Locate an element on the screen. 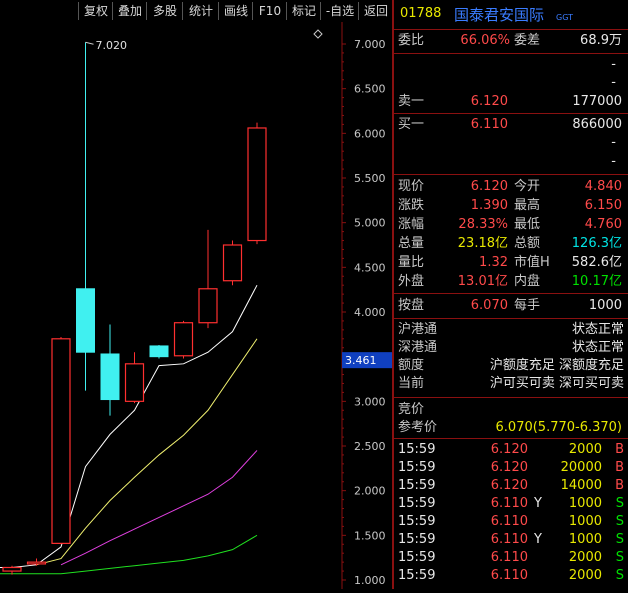 The height and width of the screenshot is (593, 628). stat-label: 总额 is located at coordinates (527, 243).